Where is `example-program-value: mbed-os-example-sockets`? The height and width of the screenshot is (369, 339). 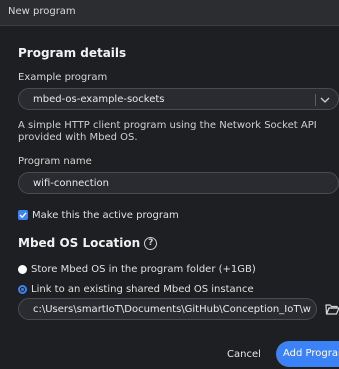 example-program-value: mbed-os-example-sockets is located at coordinates (99, 99).